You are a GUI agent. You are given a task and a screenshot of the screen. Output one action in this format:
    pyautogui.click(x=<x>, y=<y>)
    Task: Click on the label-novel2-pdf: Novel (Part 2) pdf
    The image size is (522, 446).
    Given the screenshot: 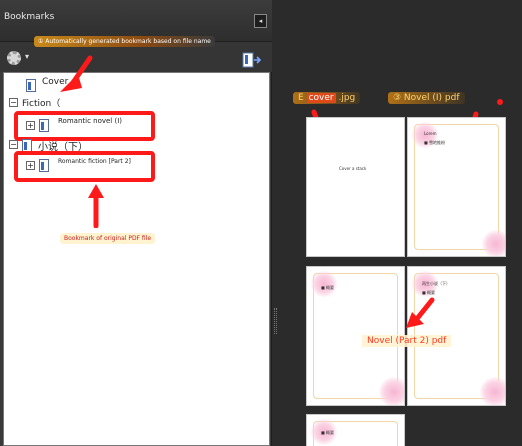 What is the action you would take?
    pyautogui.click(x=407, y=341)
    